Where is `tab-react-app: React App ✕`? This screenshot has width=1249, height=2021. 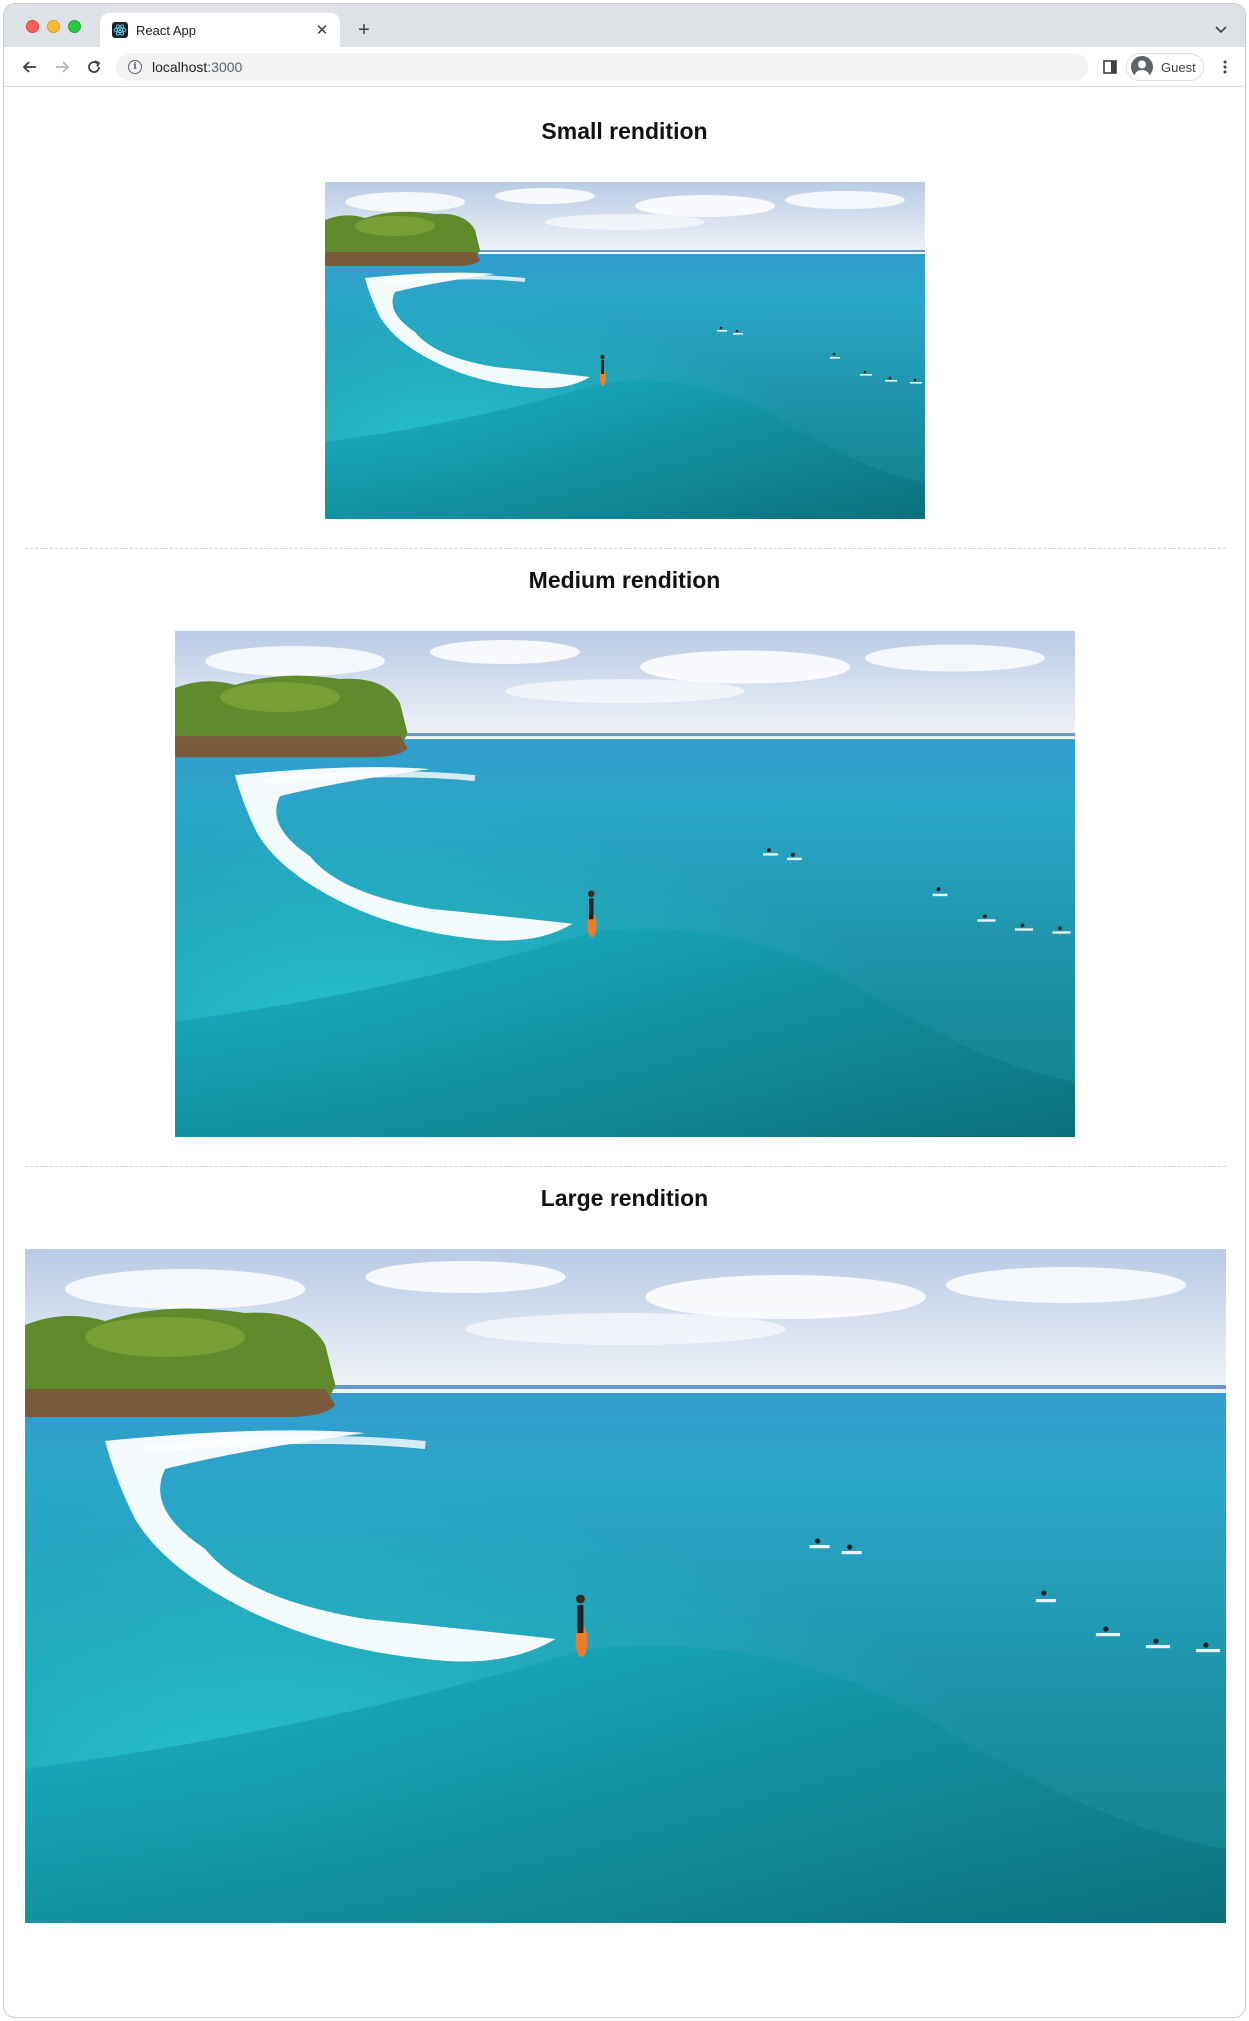
tab-react-app: React App ✕ is located at coordinates (220, 30).